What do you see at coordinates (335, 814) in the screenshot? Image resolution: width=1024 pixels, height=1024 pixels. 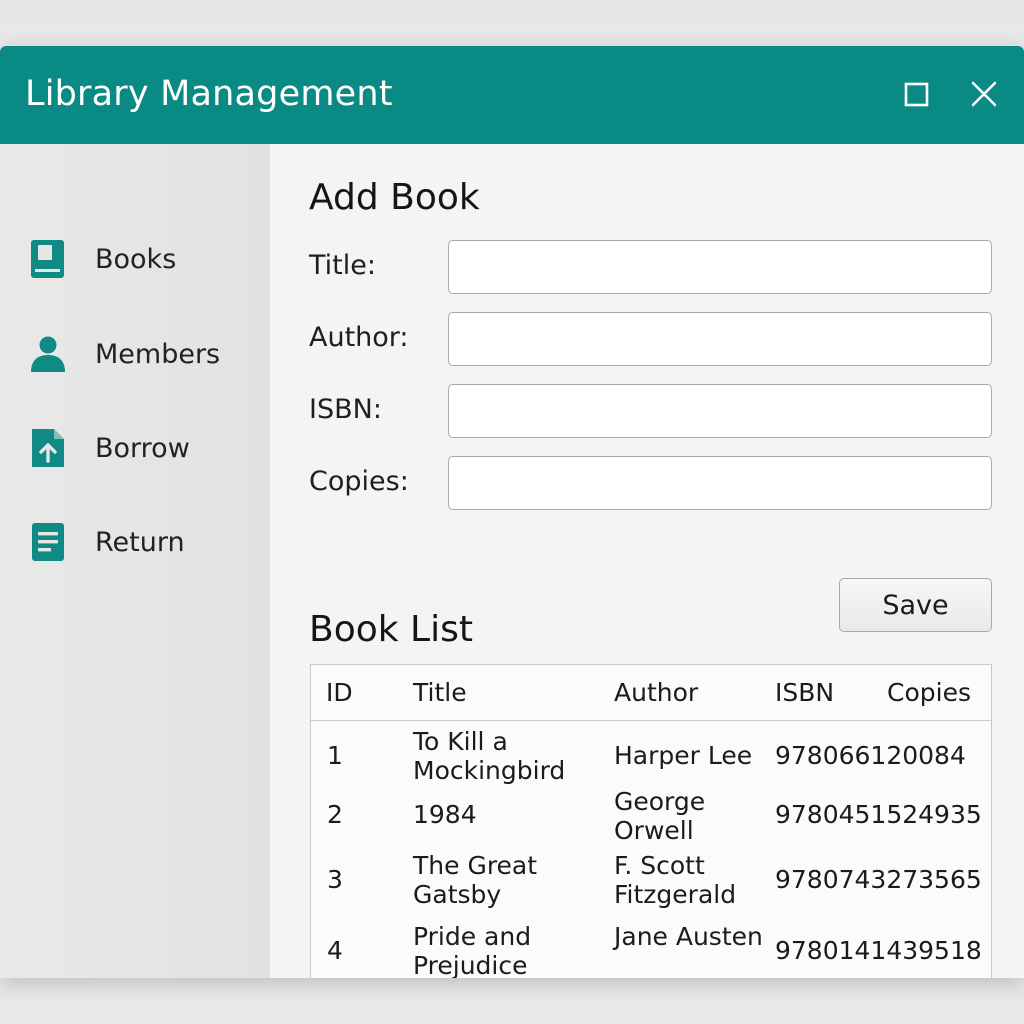 I see `cell-id: 2` at bounding box center [335, 814].